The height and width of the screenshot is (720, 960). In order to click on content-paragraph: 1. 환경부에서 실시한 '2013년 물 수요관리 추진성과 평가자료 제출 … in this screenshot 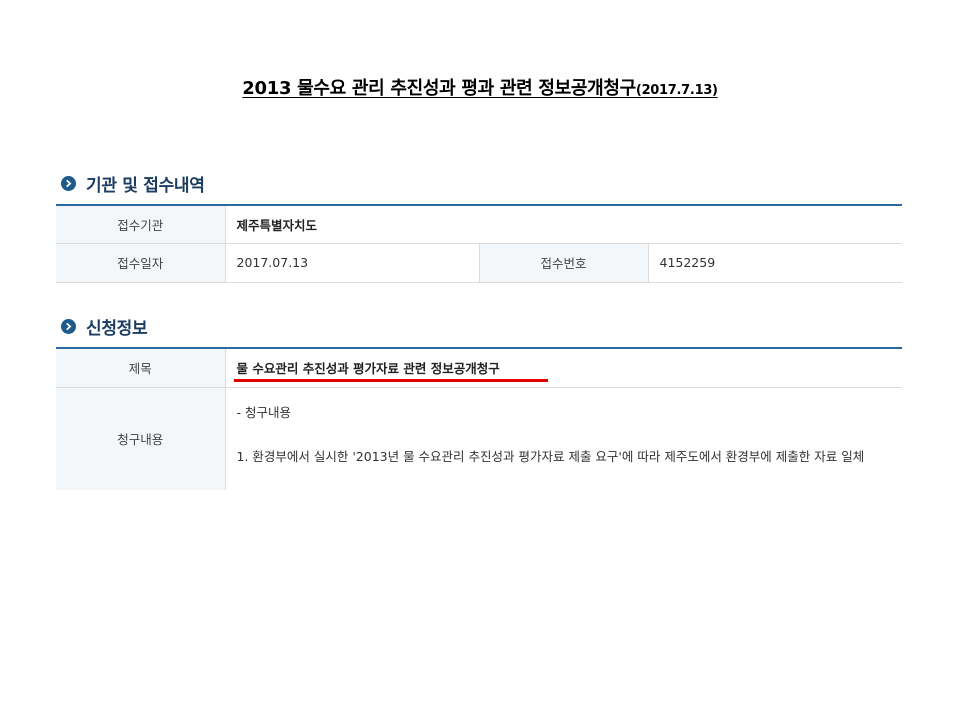, I will do `click(550, 456)`.